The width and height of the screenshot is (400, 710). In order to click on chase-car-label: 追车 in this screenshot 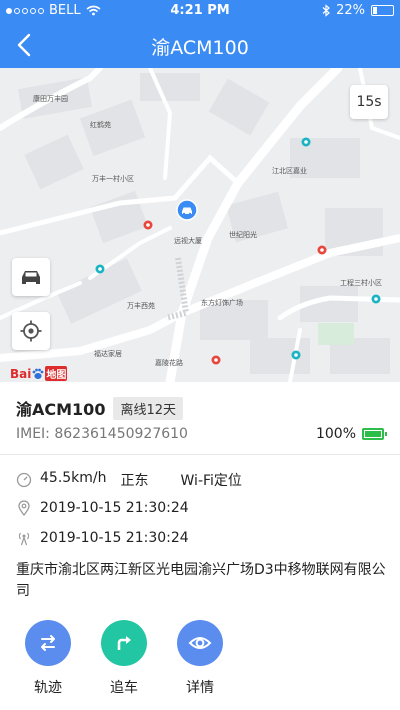, I will do `click(124, 688)`.